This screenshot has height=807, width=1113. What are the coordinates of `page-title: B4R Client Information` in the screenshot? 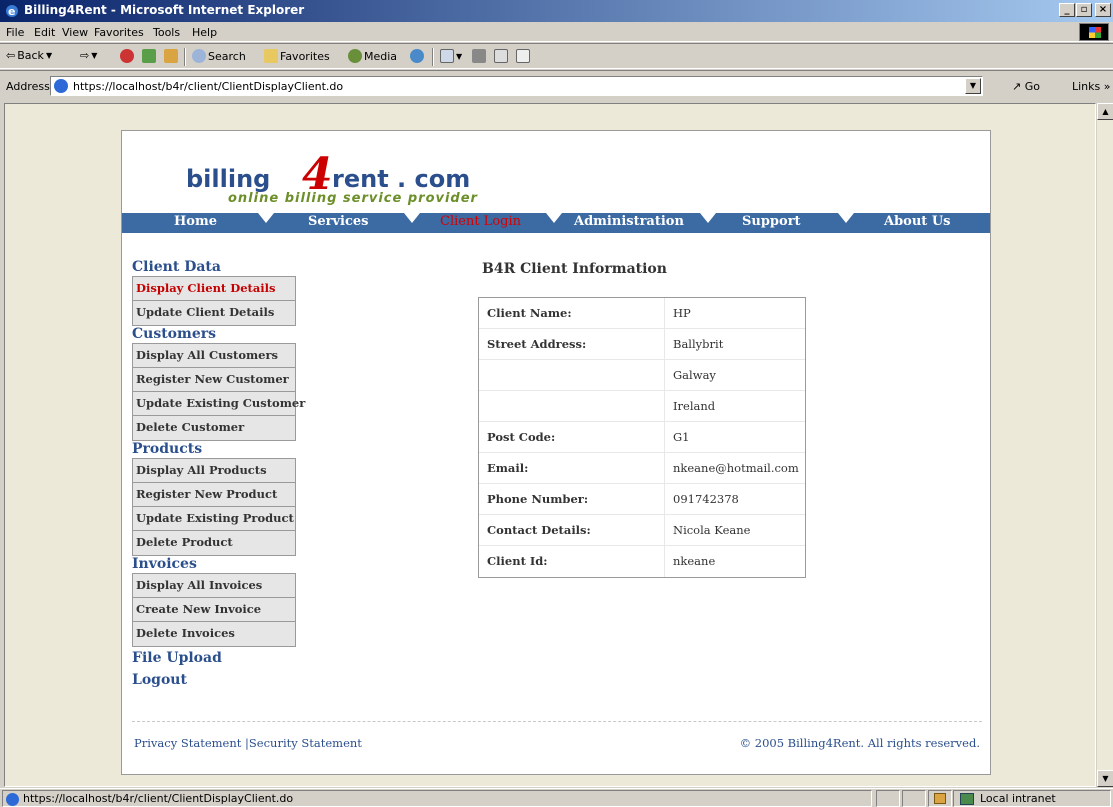 It's located at (574, 269).